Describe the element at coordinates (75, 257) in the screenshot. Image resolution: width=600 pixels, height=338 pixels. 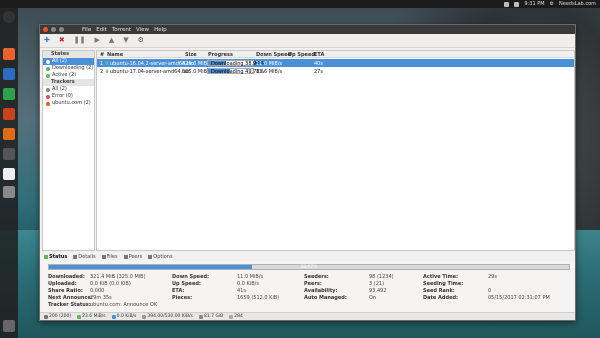
I see `details-tab-icon` at that location.